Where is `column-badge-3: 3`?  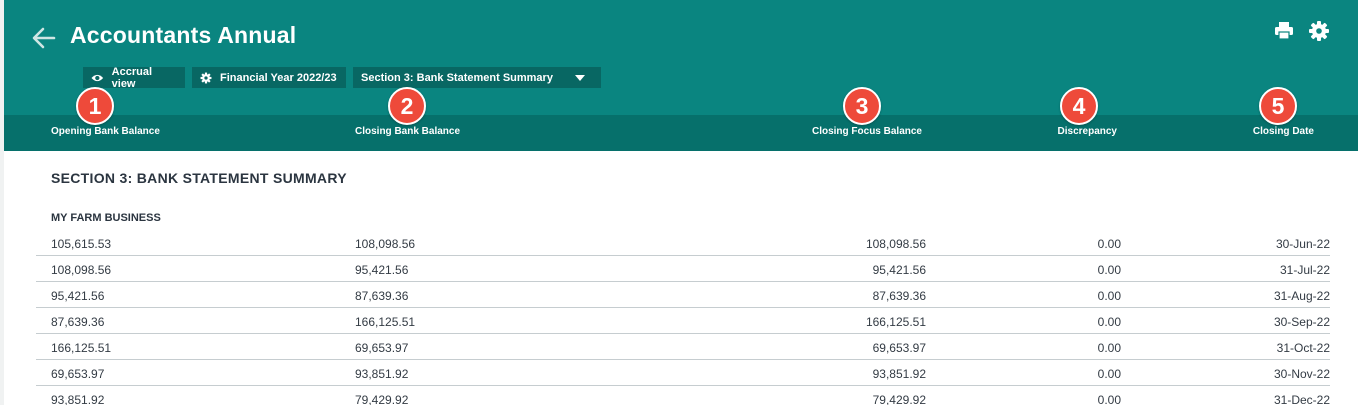 column-badge-3: 3 is located at coordinates (862, 106).